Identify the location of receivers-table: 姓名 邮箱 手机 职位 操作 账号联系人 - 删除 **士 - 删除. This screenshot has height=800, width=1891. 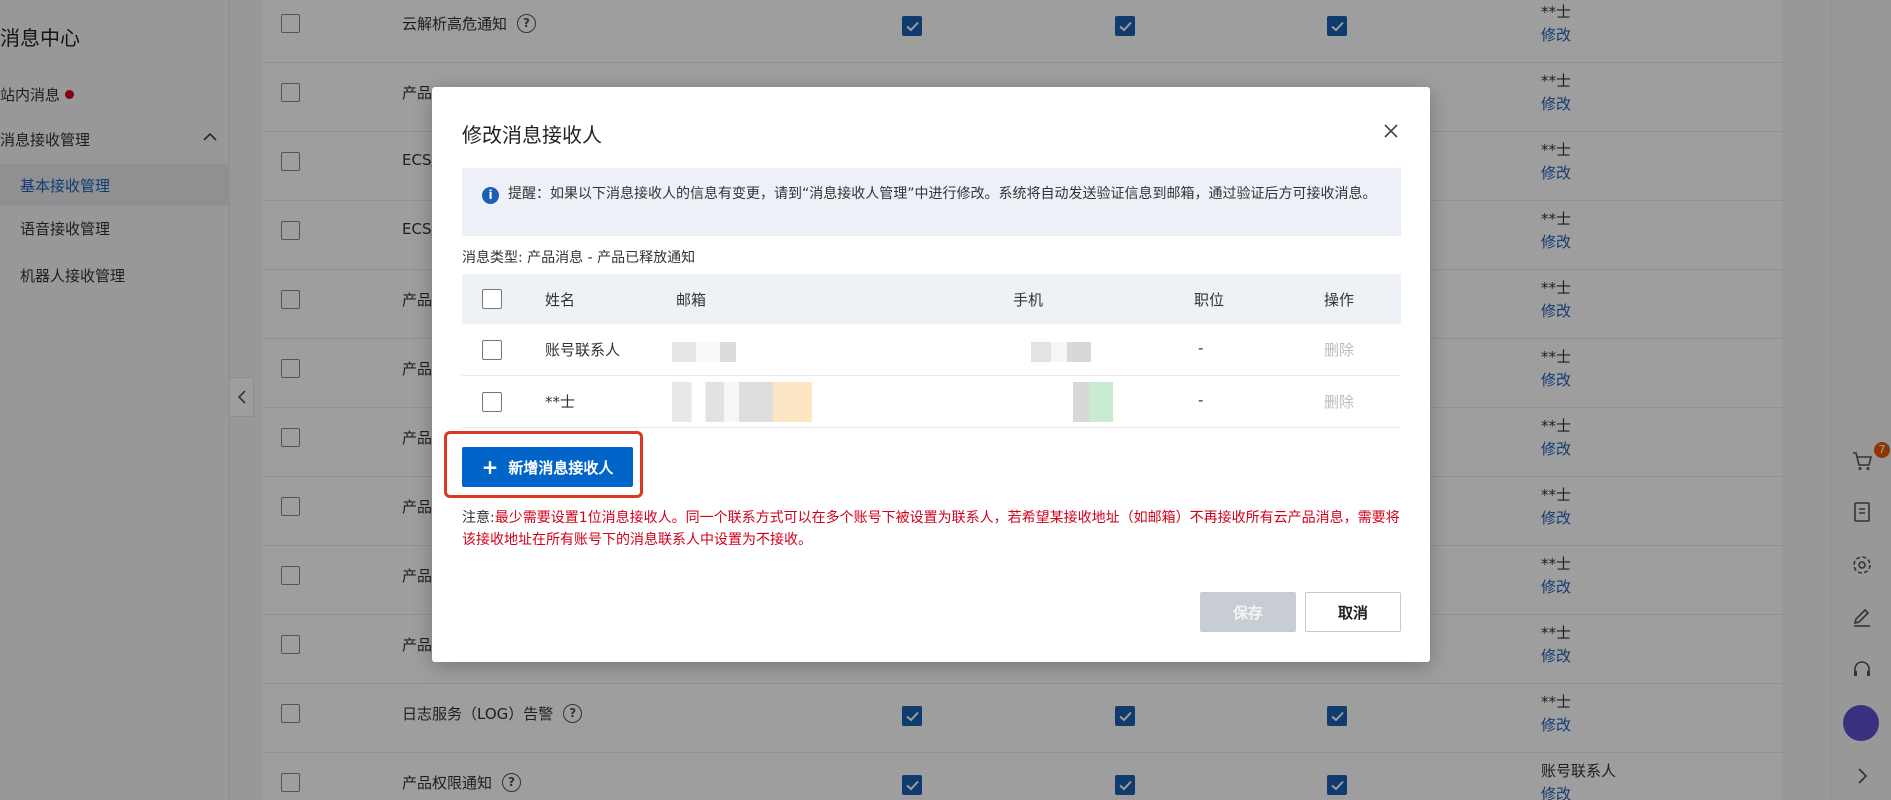
(931, 351).